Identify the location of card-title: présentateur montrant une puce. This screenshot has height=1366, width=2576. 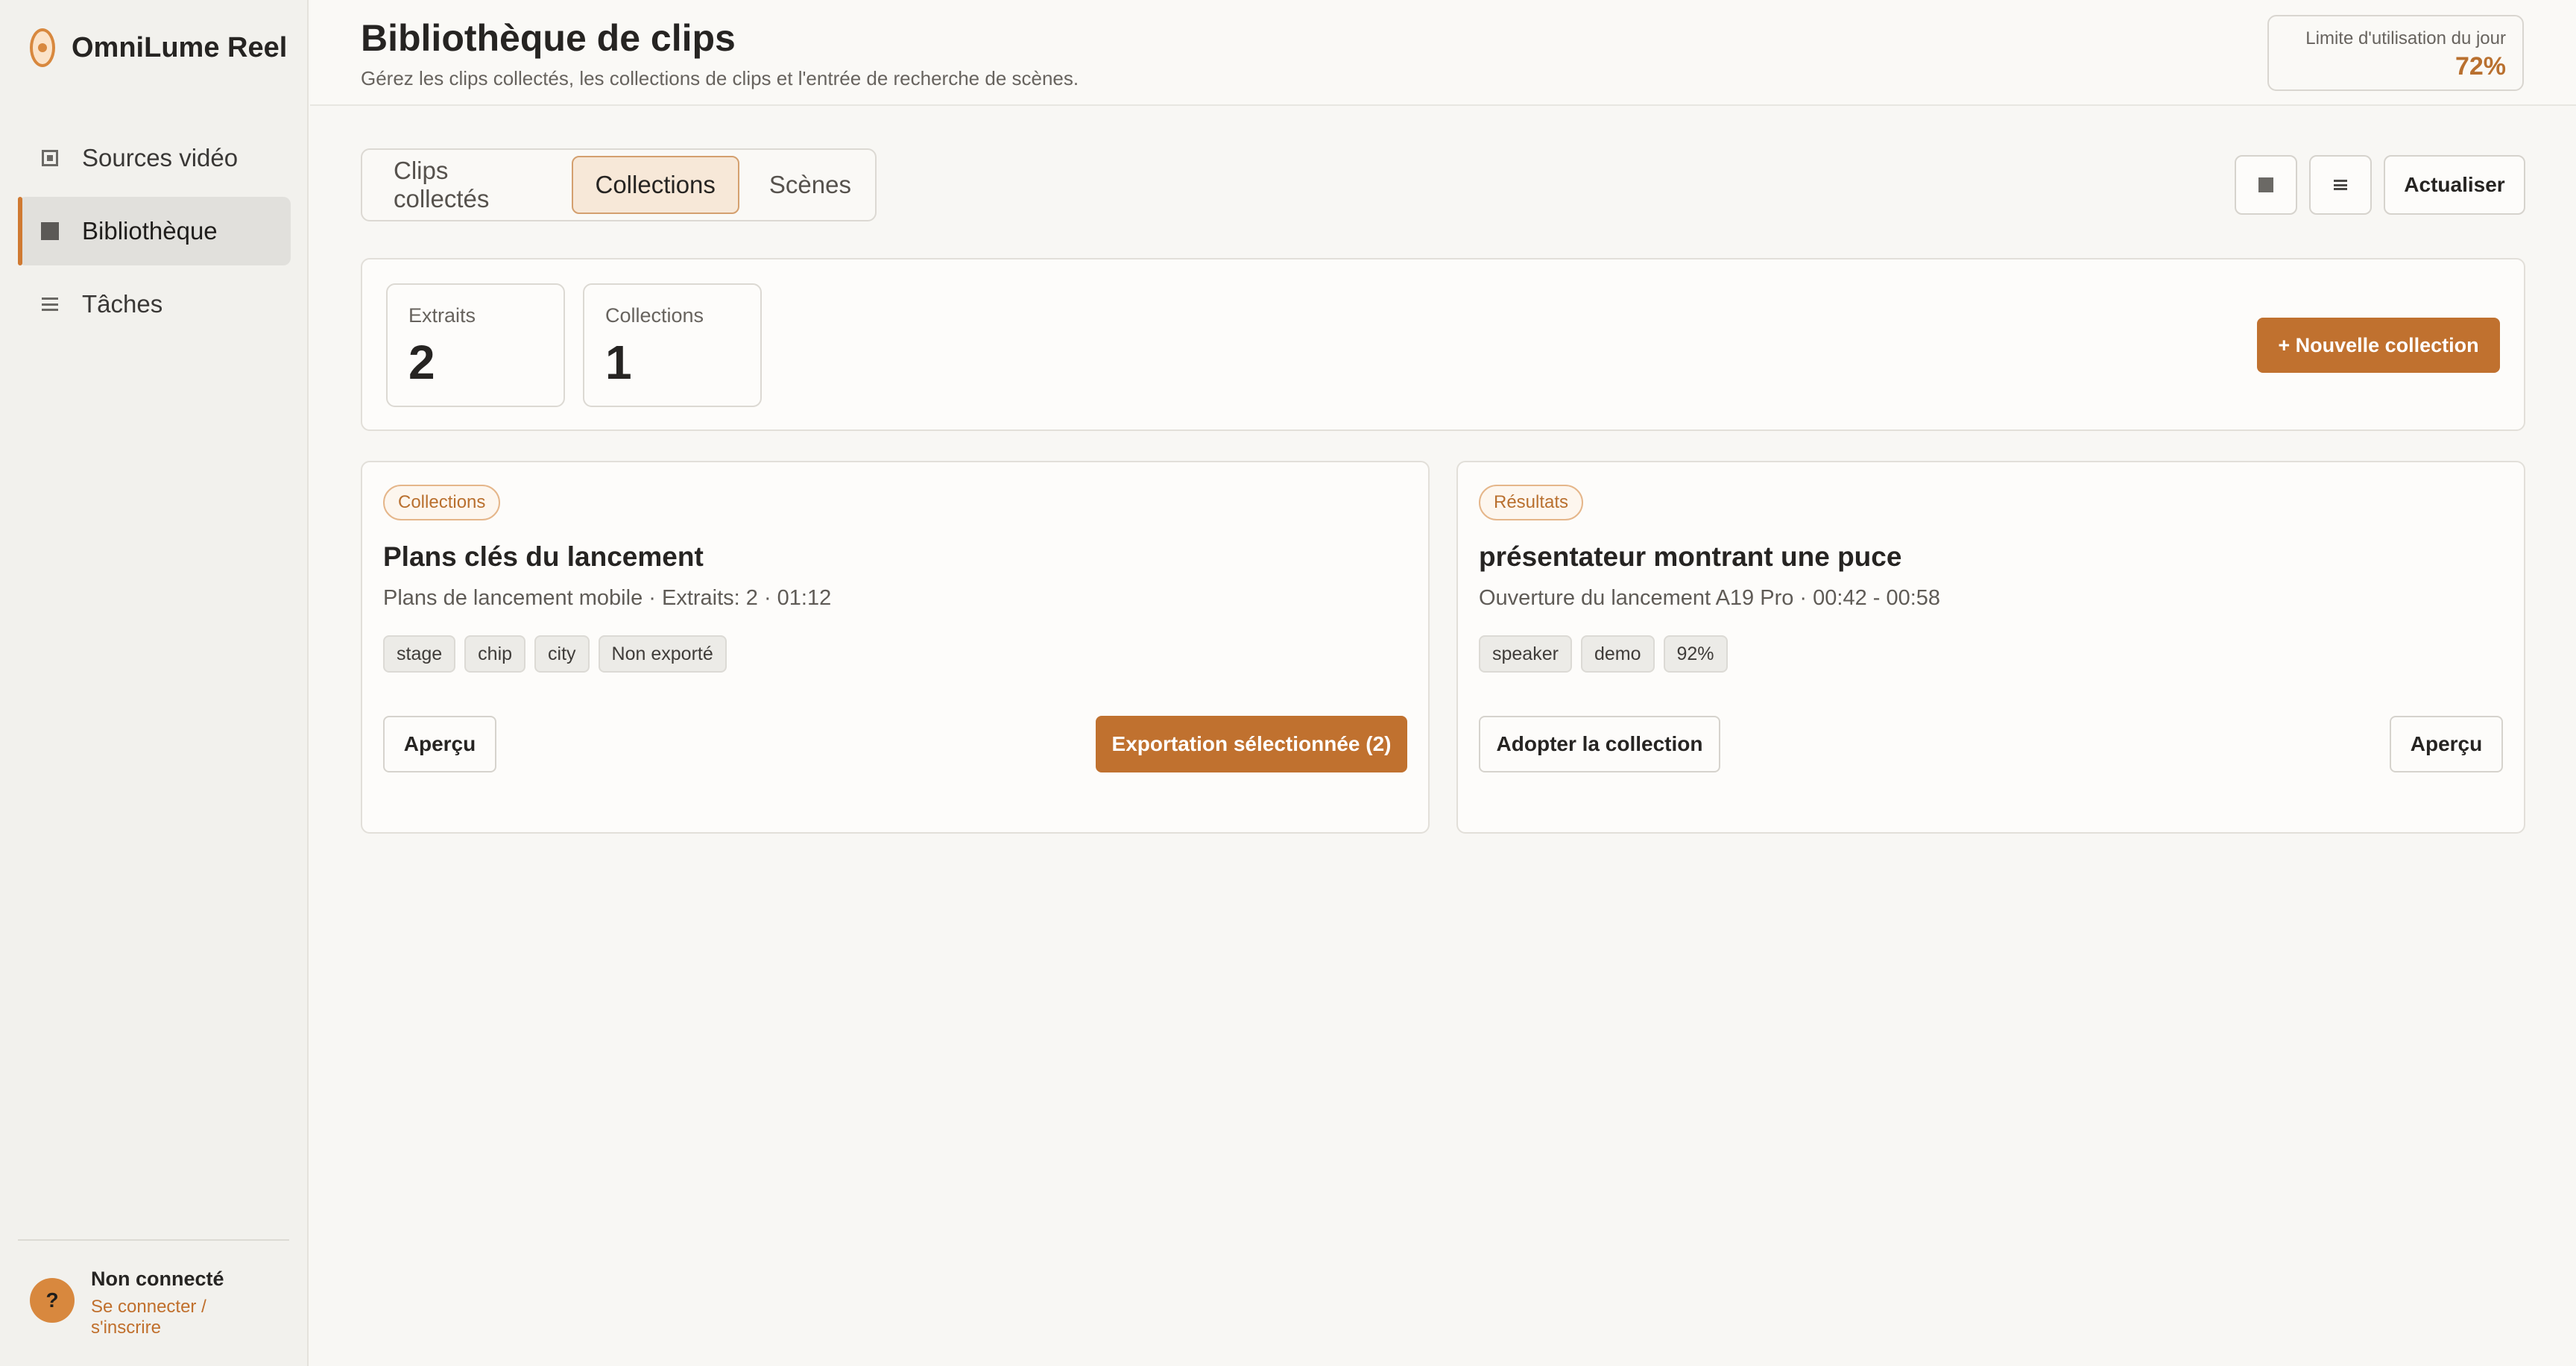
(1690, 556).